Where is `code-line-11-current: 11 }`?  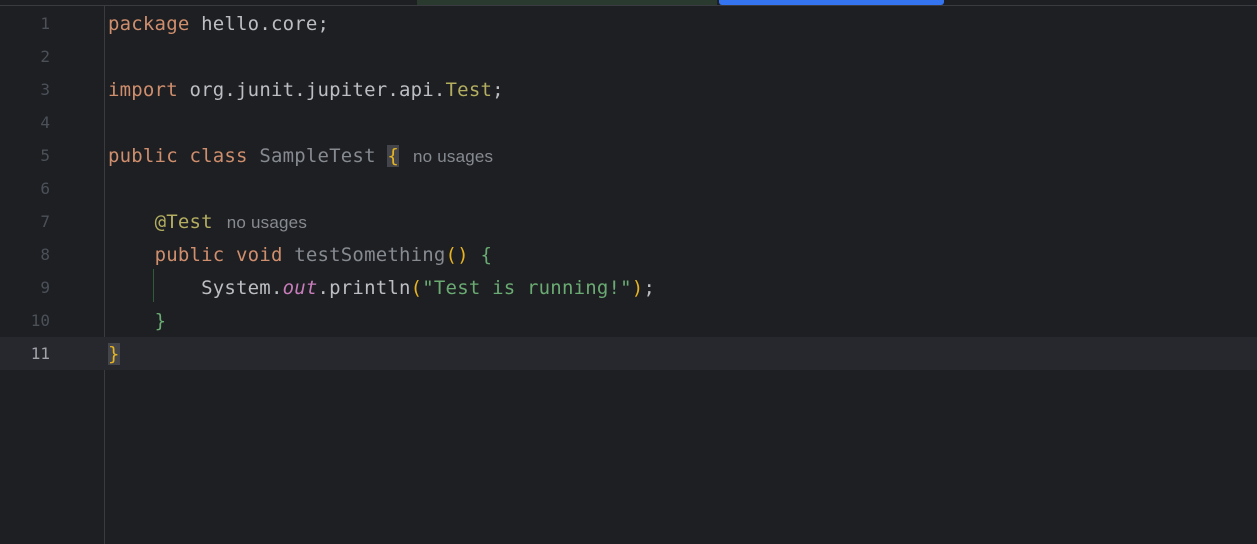 code-line-11-current: 11 } is located at coordinates (628, 353).